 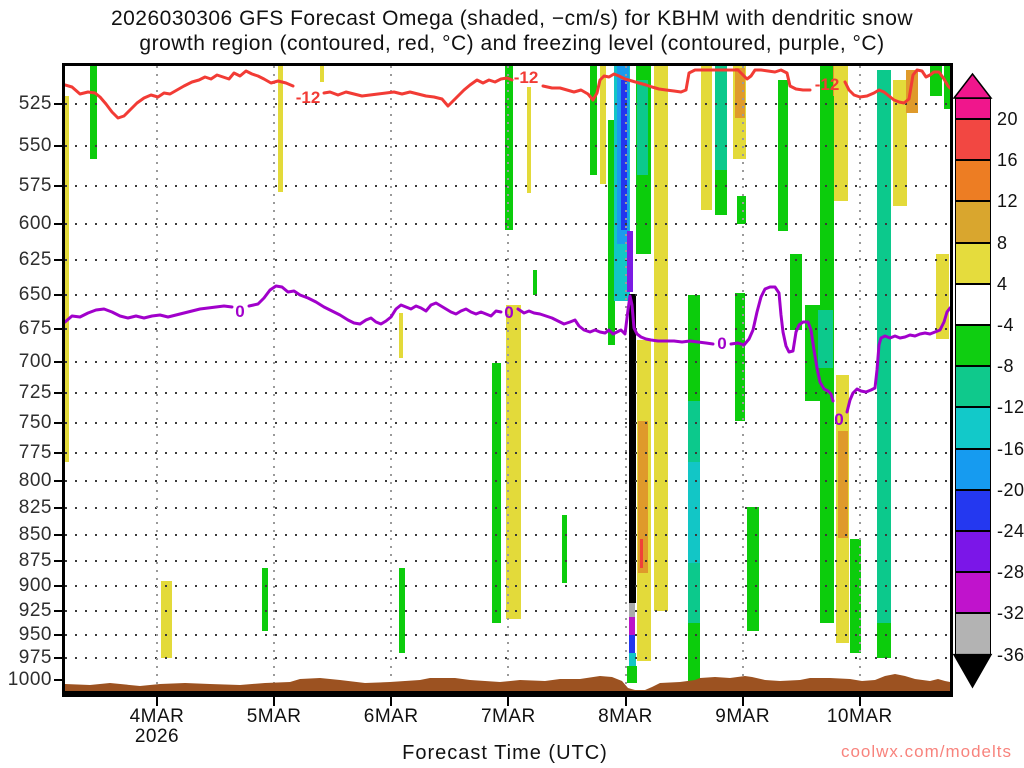 I want to click on colorbar-tick-label: -20, so click(x=1010, y=489).